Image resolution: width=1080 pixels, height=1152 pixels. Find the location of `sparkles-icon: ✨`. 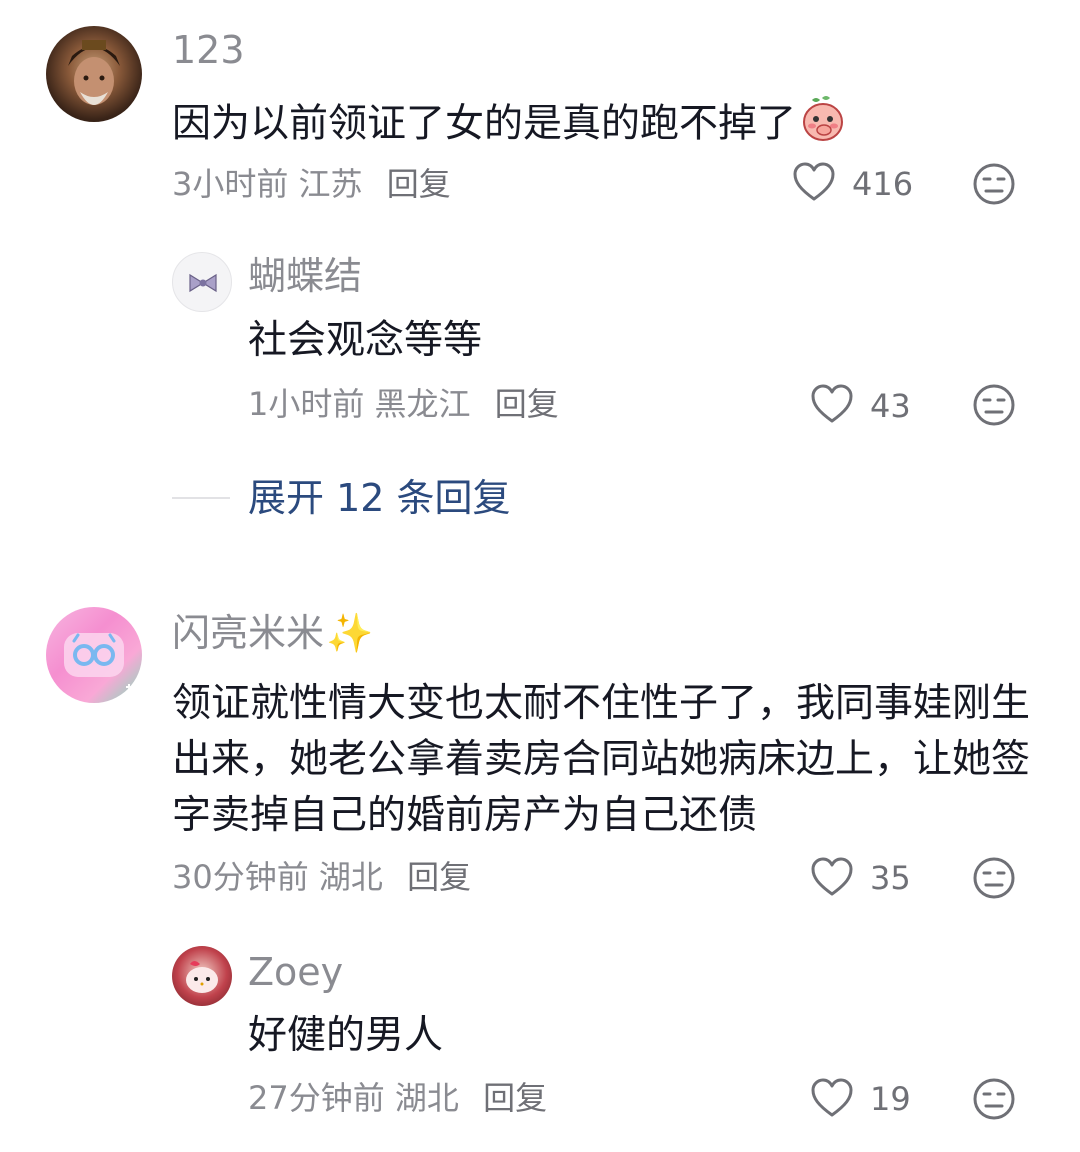

sparkles-icon: ✨ is located at coordinates (350, 633).